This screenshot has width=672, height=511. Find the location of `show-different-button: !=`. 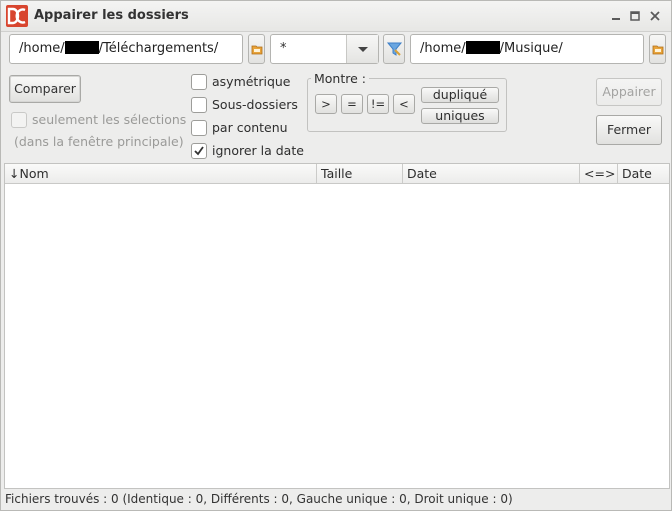

show-different-button: != is located at coordinates (378, 104).